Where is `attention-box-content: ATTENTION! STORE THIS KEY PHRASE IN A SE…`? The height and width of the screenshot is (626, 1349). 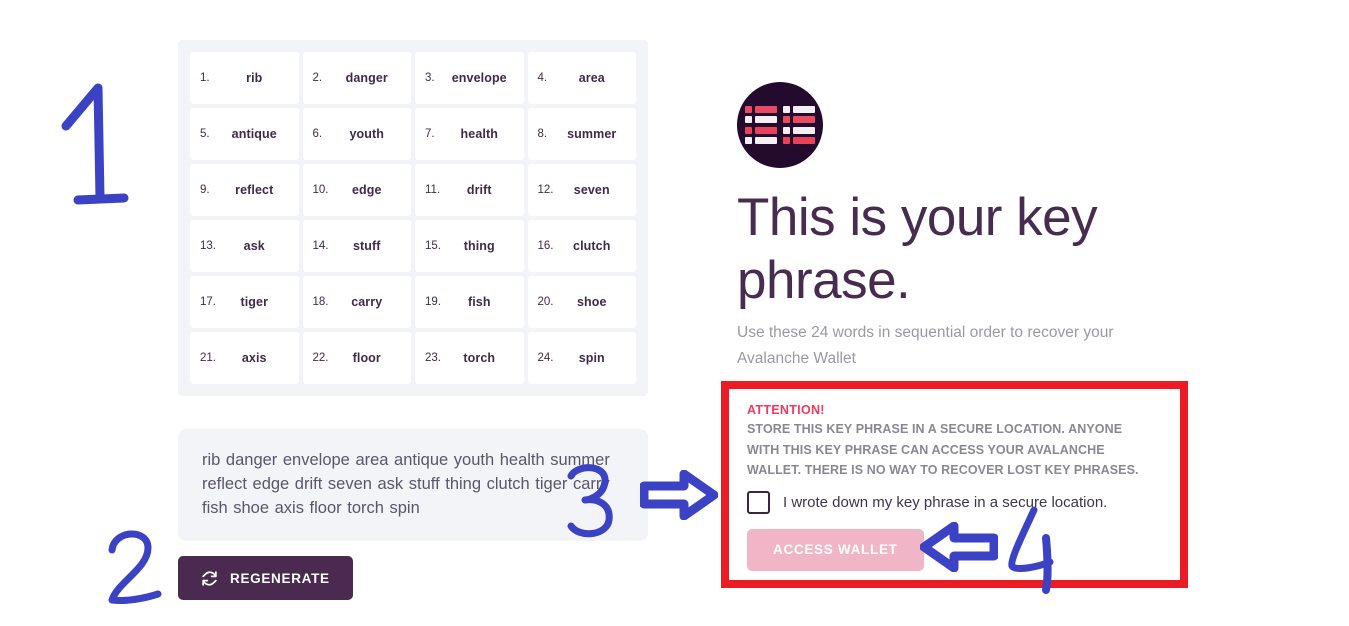 attention-box-content: ATTENTION! STORE THIS KEY PHRASE IN A SE… is located at coordinates (954, 480).